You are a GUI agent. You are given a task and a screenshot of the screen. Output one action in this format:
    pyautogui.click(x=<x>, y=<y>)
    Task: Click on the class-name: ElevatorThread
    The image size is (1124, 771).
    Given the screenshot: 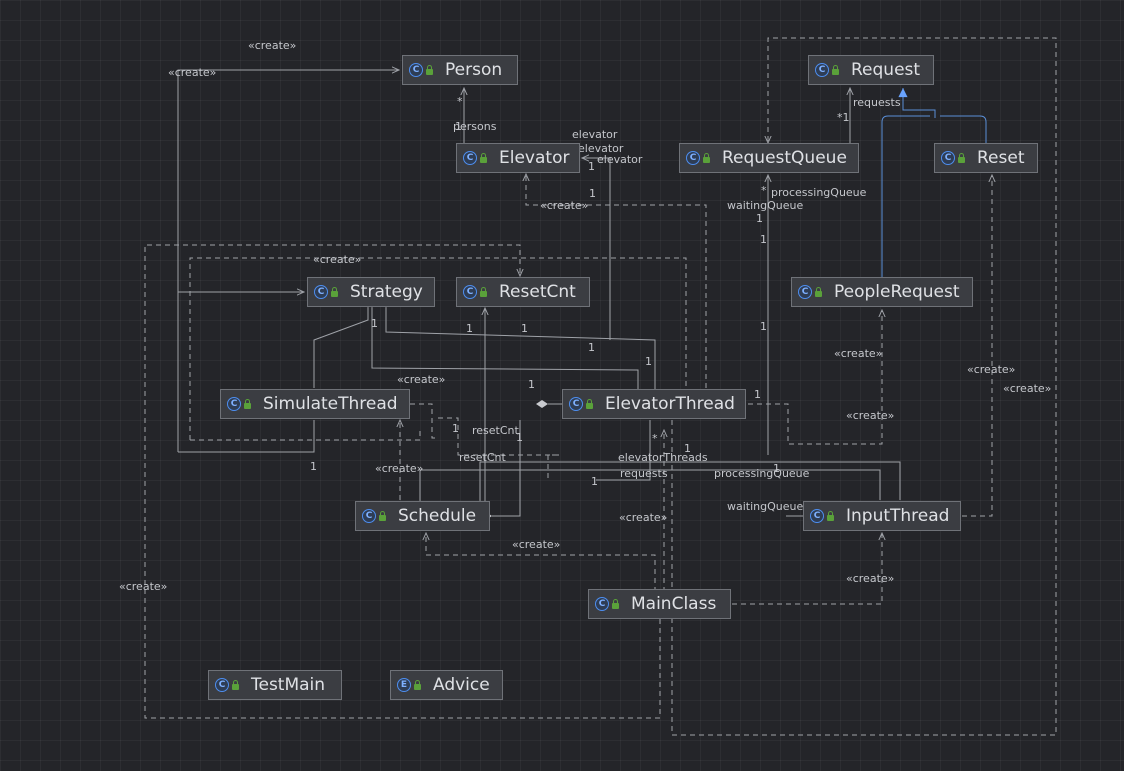 What is the action you would take?
    pyautogui.click(x=670, y=404)
    